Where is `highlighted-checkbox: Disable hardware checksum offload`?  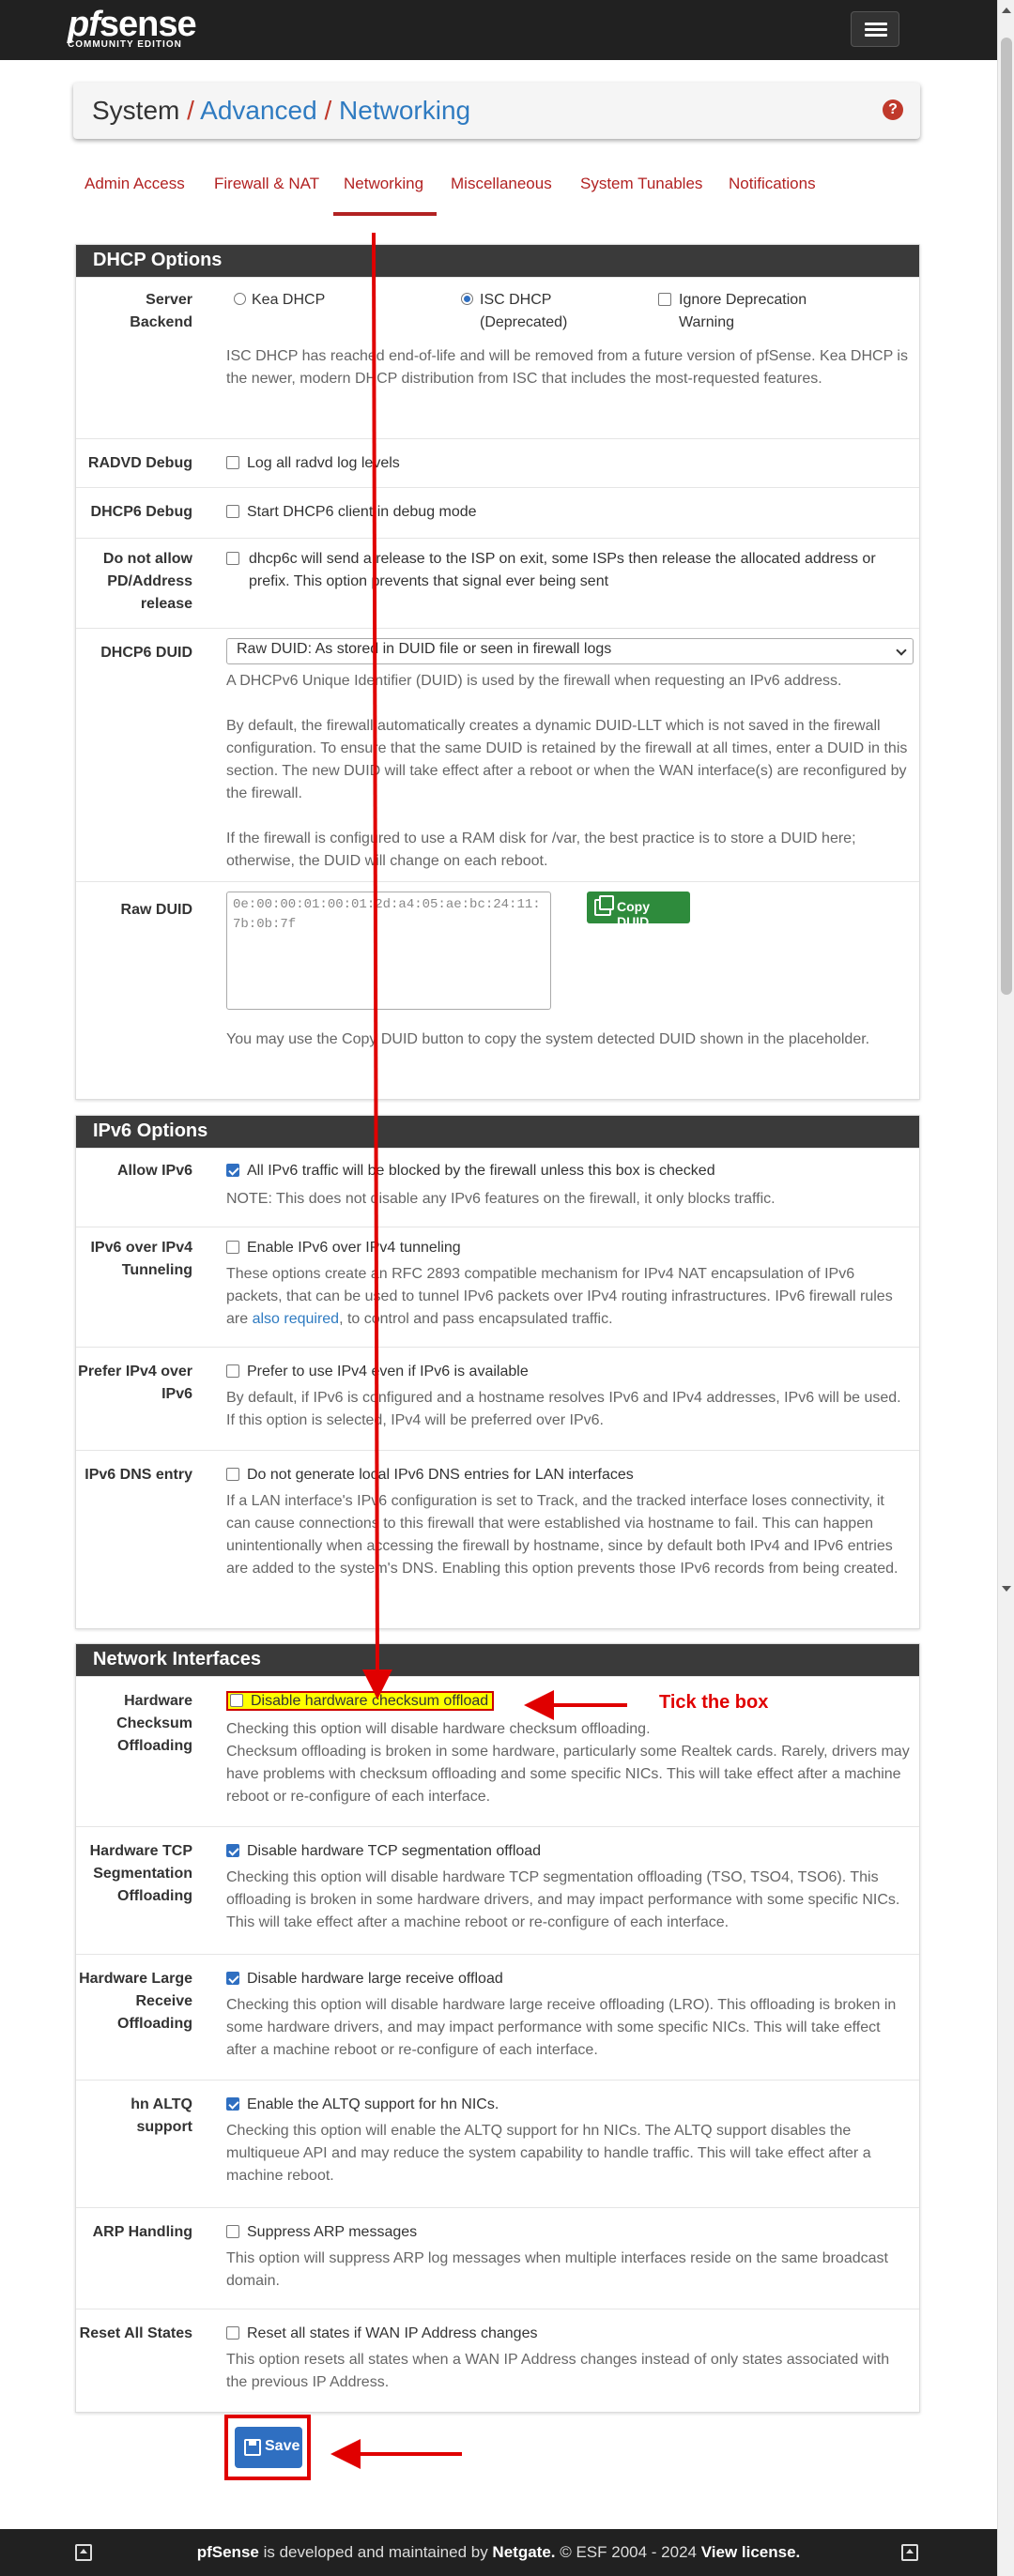 highlighted-checkbox: Disable hardware checksum offload is located at coordinates (360, 1701).